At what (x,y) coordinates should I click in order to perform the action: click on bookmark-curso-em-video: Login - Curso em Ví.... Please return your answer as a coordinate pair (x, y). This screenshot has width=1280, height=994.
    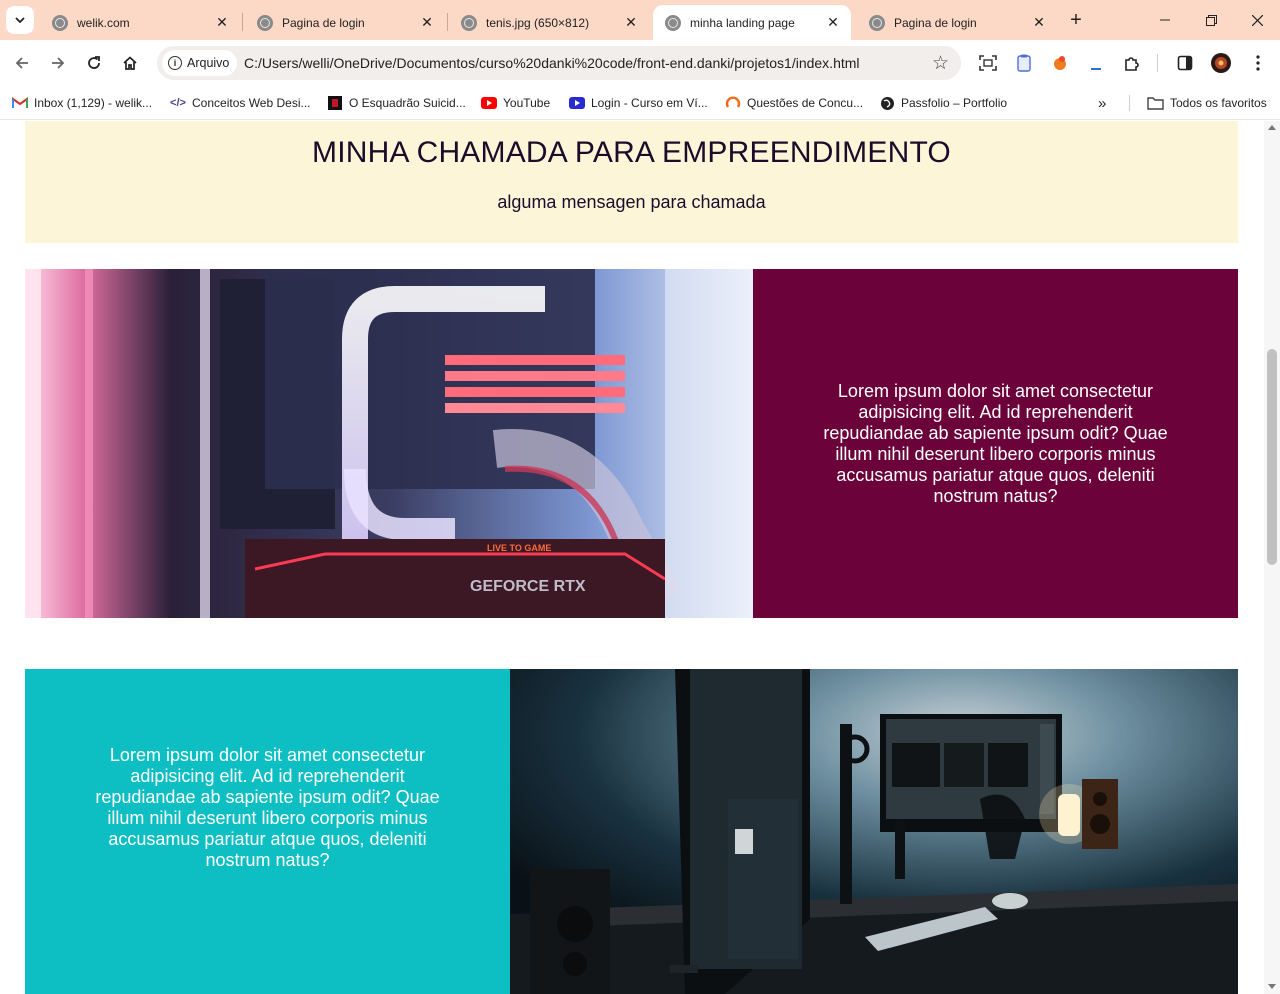
    Looking at the image, I should click on (638, 103).